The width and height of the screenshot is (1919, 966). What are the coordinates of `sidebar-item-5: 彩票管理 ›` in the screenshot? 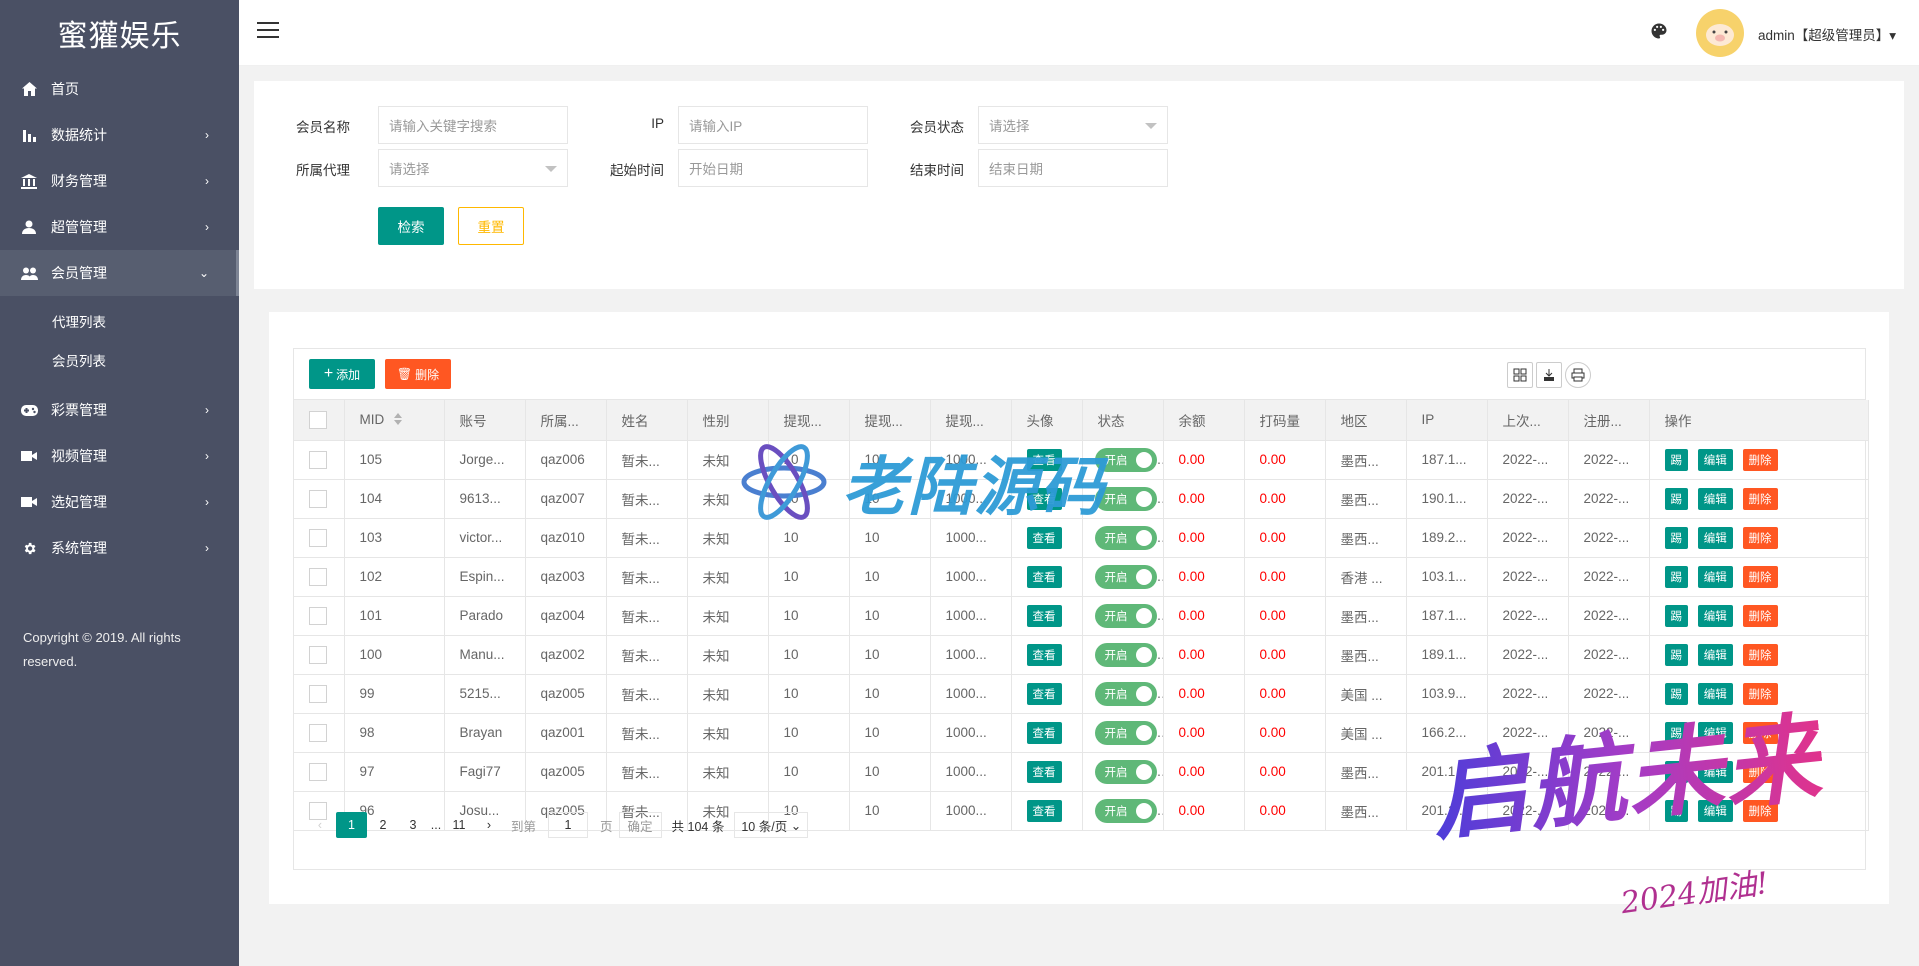 It's located at (119, 410).